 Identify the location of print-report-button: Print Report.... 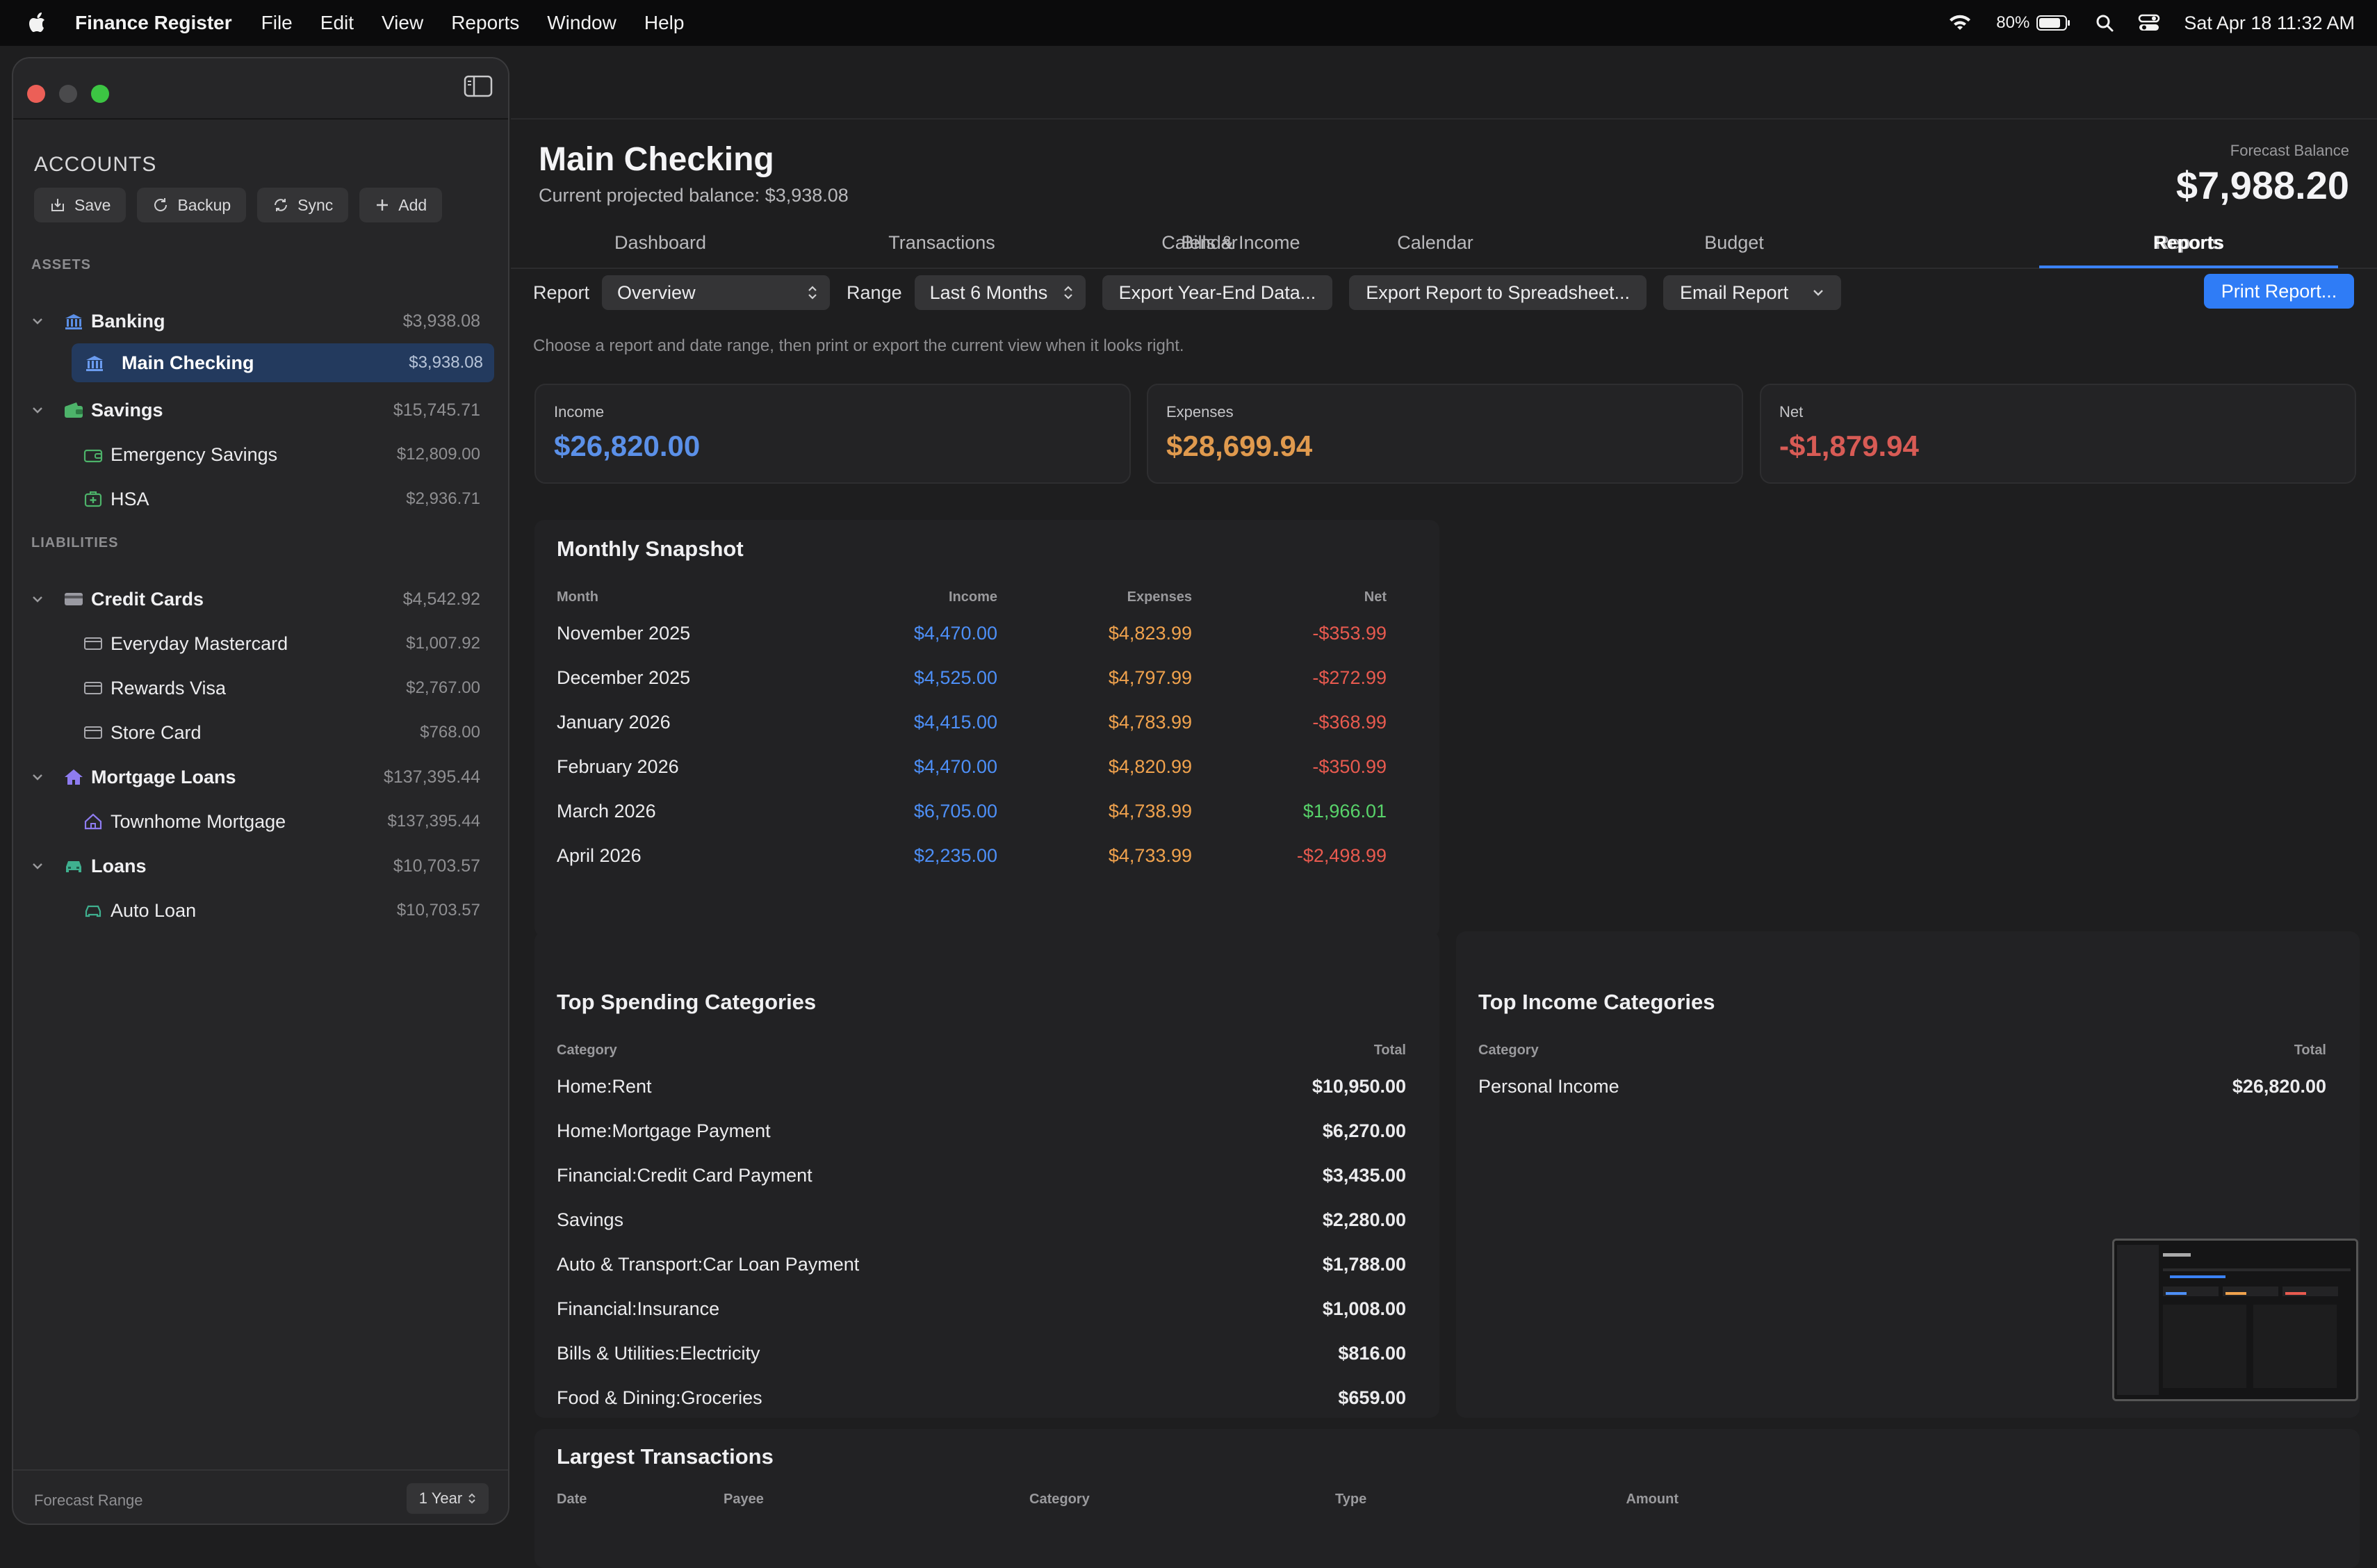
(2279, 291).